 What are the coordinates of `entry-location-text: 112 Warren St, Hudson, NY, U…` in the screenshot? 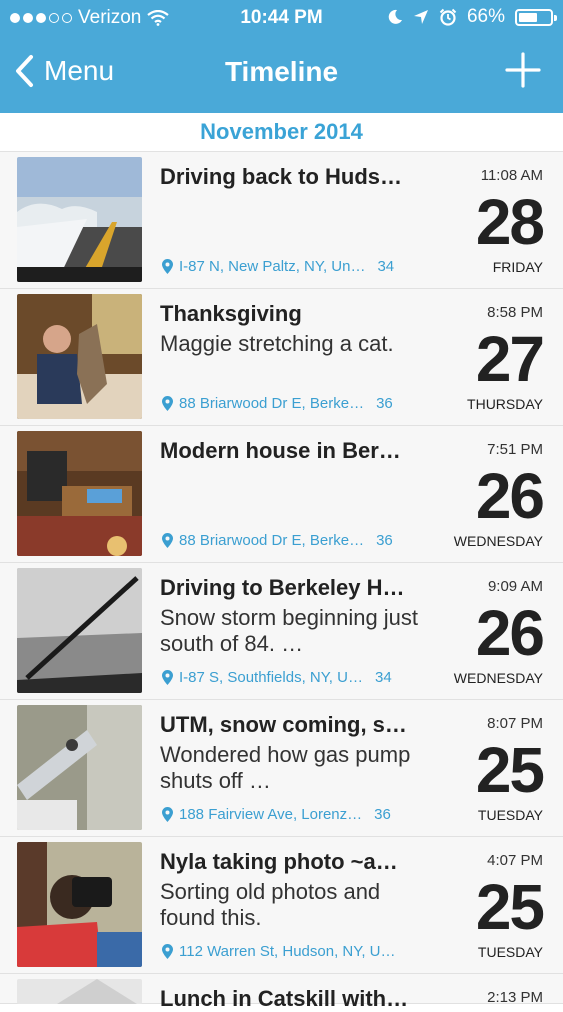 It's located at (287, 951).